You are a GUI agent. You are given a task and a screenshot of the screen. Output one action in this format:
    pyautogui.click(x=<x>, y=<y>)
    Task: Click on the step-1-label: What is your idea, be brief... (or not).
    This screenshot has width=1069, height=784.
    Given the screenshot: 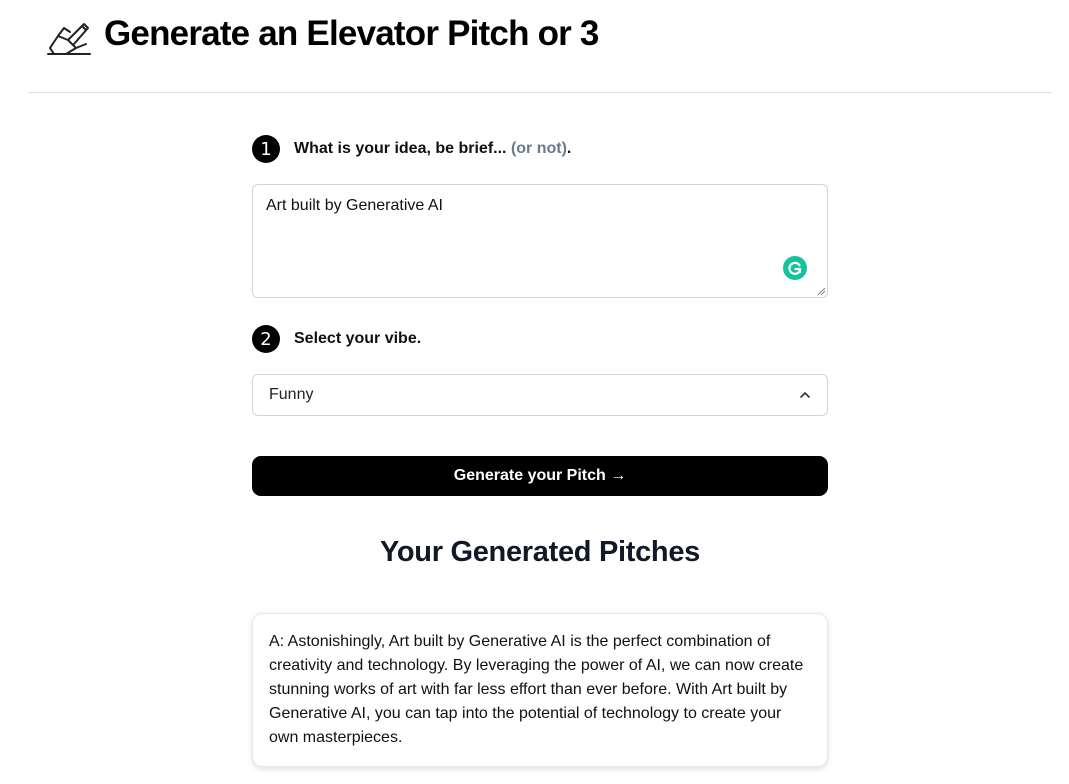 What is the action you would take?
    pyautogui.click(x=433, y=148)
    